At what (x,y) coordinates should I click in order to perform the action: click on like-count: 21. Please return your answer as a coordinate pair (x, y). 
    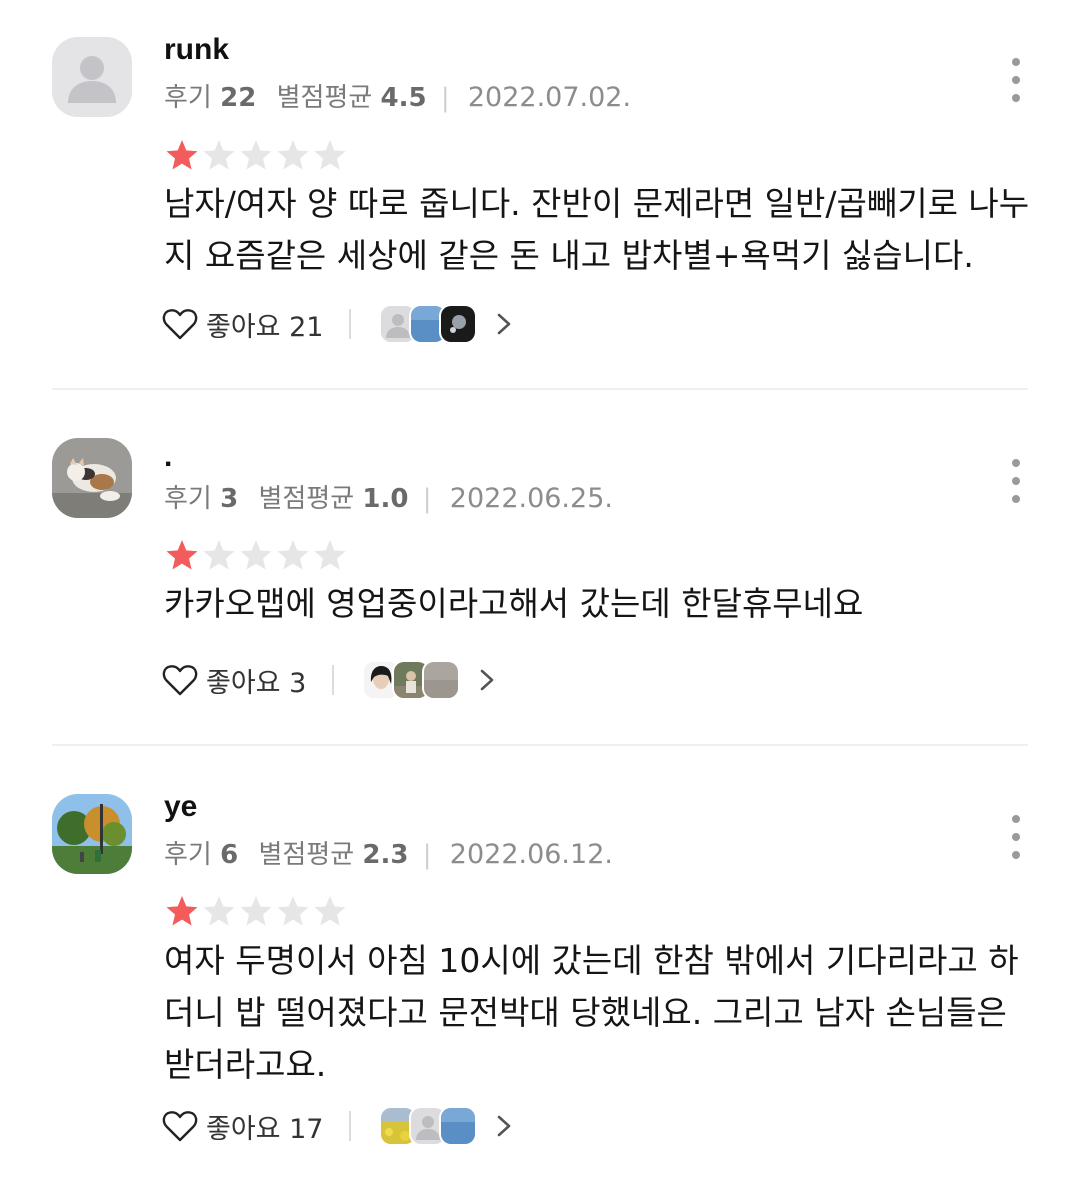
    Looking at the image, I should click on (306, 327).